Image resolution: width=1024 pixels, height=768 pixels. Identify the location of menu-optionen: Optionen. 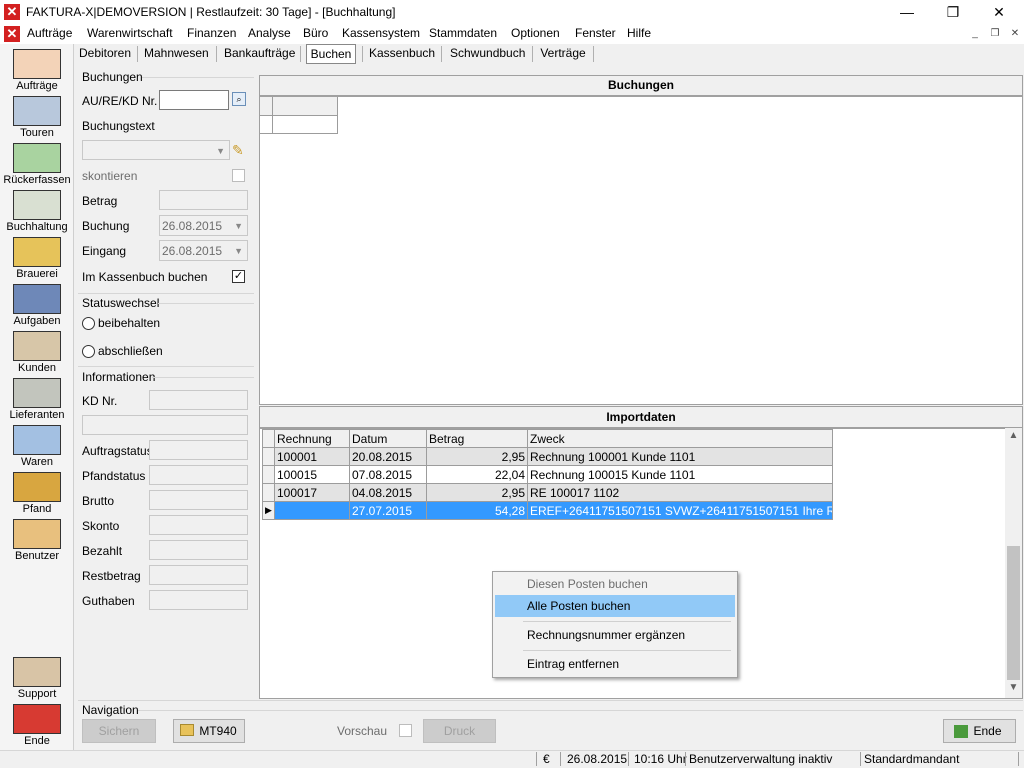
(535, 33).